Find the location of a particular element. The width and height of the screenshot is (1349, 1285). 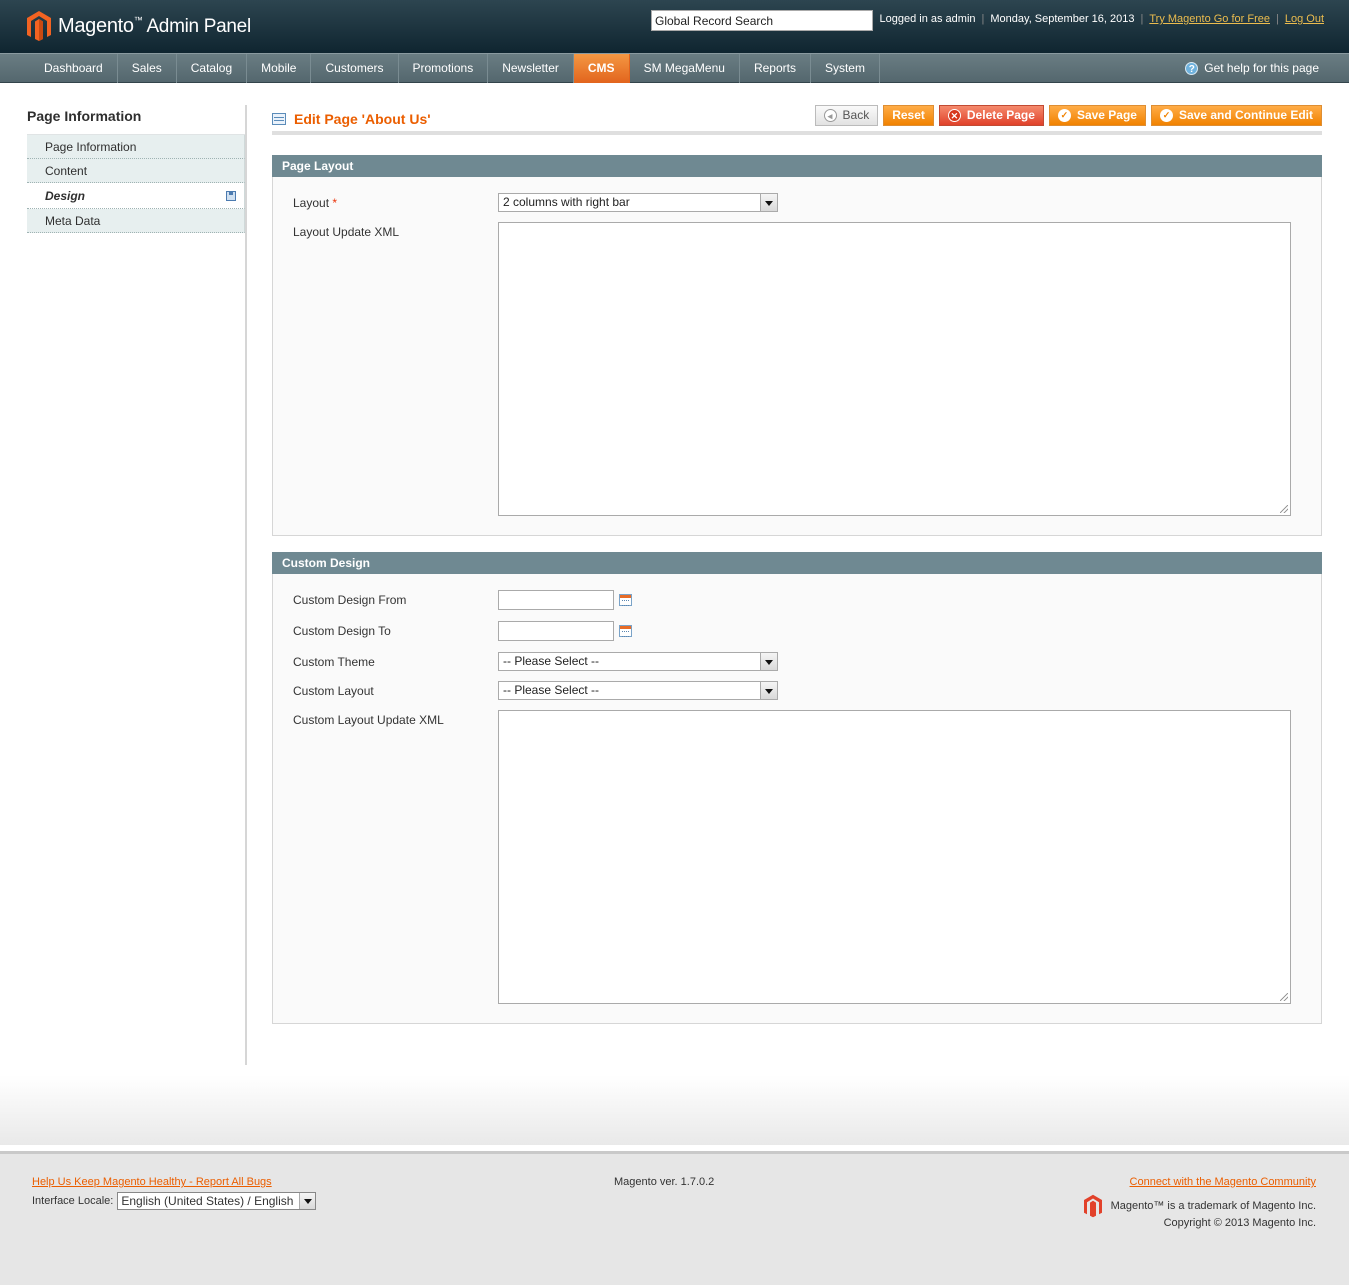

locale-select: English (United States) / English is located at coordinates (217, 1201).